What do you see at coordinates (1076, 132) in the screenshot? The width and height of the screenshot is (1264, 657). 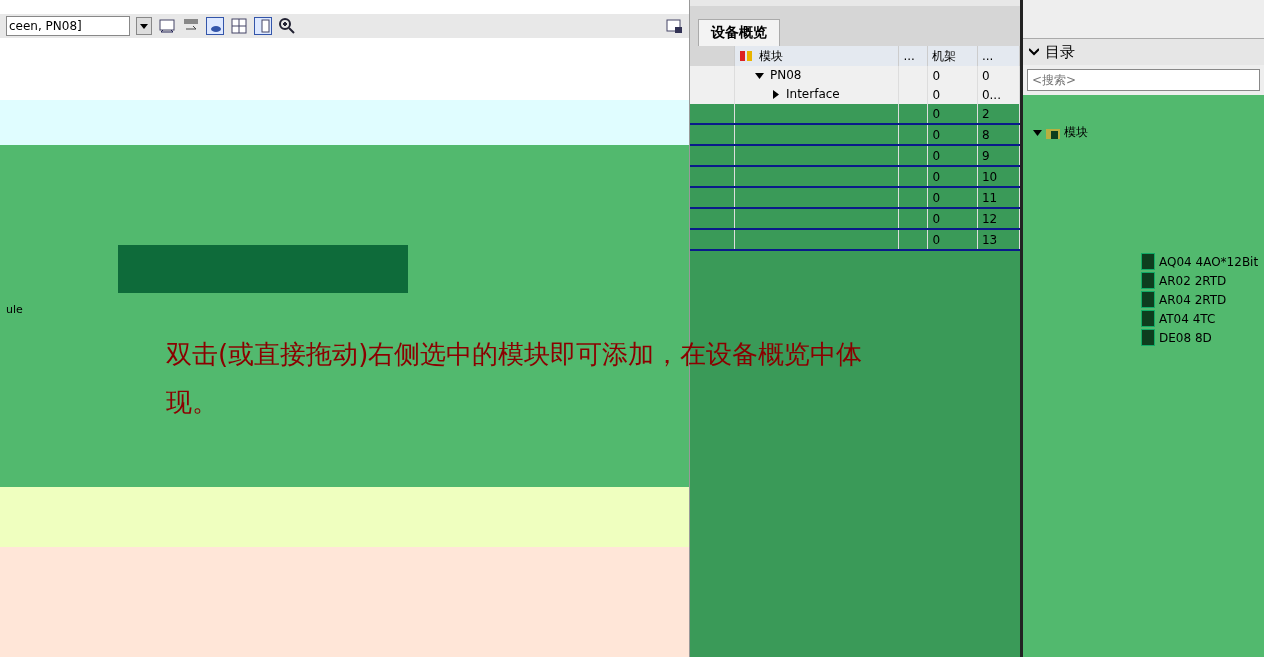 I see `catalog-folder: 模块` at bounding box center [1076, 132].